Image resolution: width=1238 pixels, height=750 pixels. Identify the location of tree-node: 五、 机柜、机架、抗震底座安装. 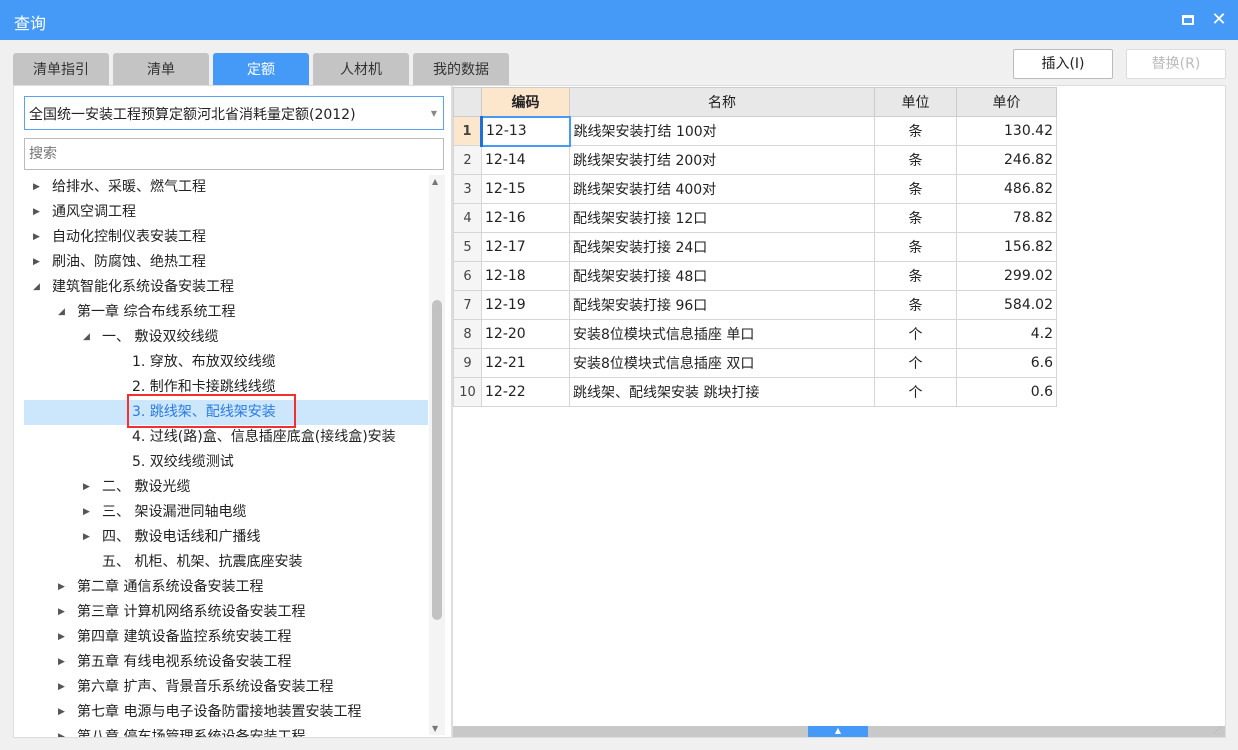
(226, 562).